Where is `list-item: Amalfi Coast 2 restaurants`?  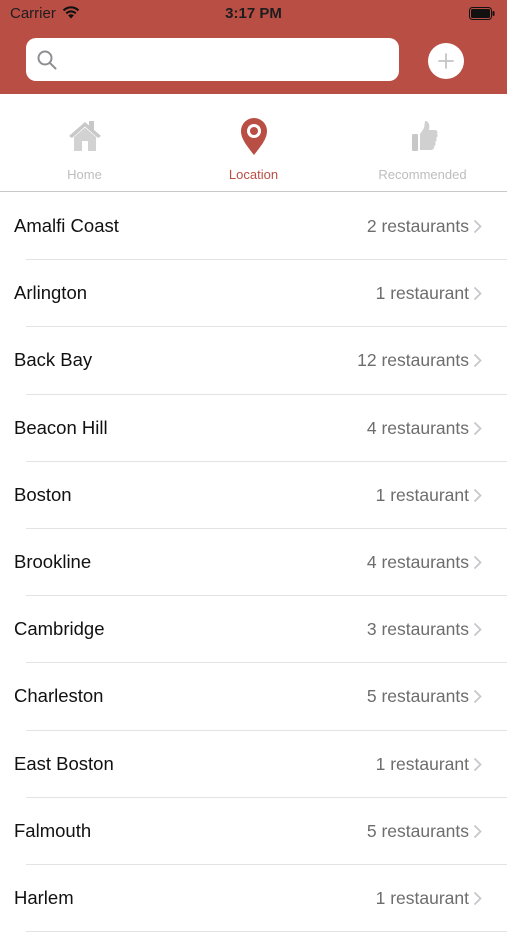 list-item: Amalfi Coast 2 restaurants is located at coordinates (253, 227).